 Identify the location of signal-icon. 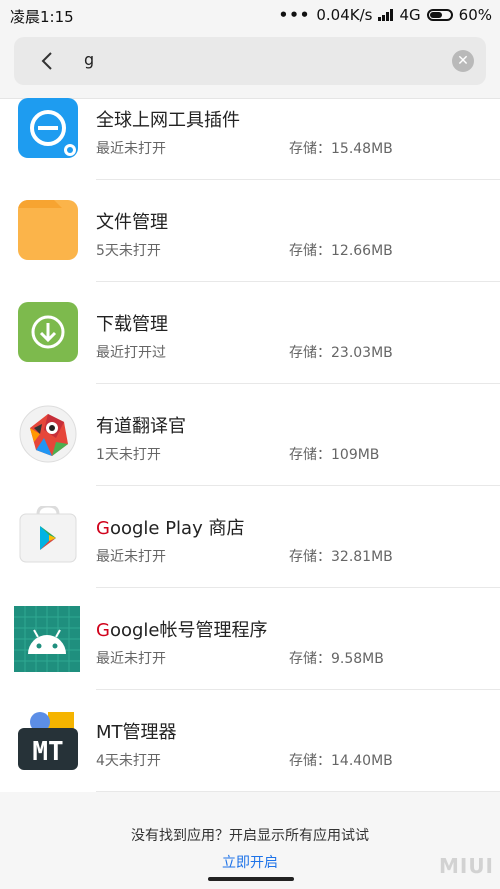
(386, 15).